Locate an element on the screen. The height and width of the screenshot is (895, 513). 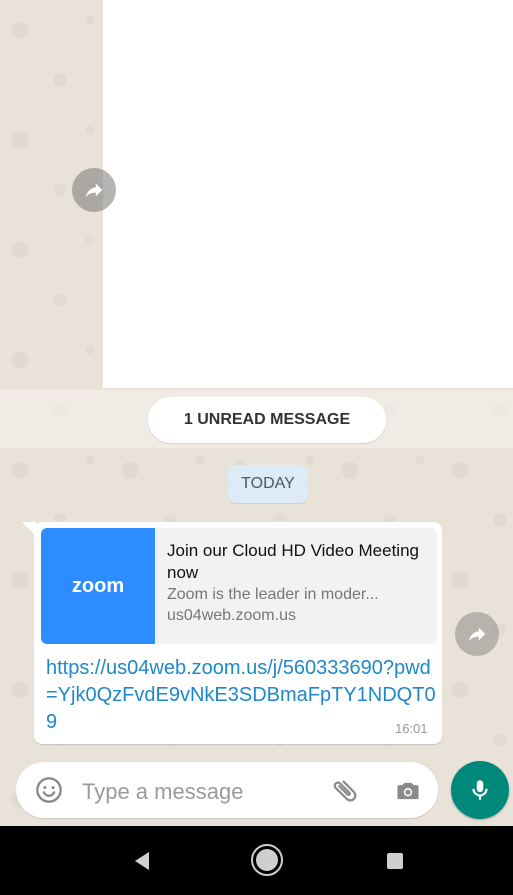
message-time: 16:01 is located at coordinates (411, 728).